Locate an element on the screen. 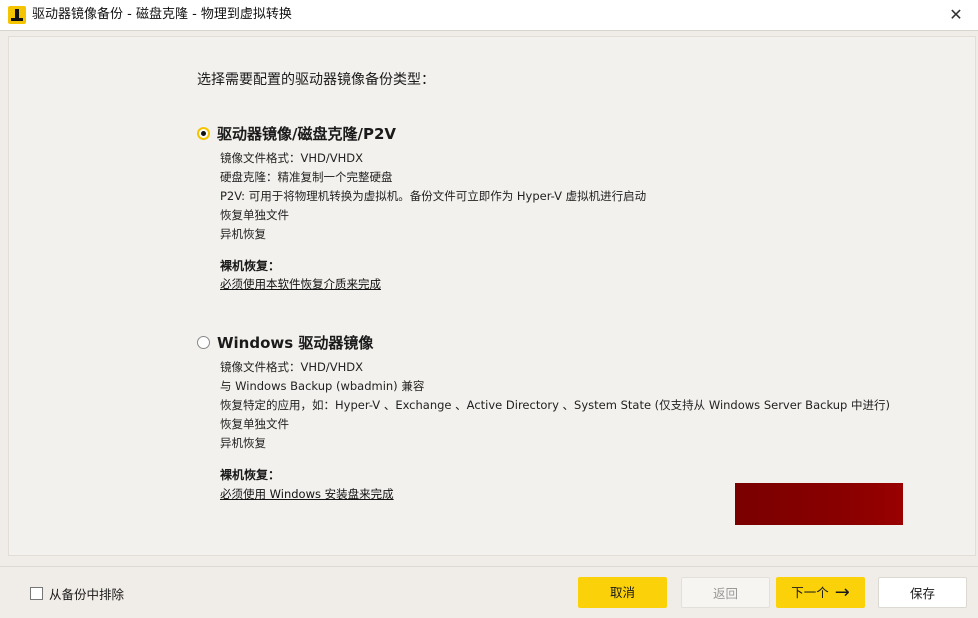 The image size is (978, 618). radio-checked-icon is located at coordinates (203, 133).